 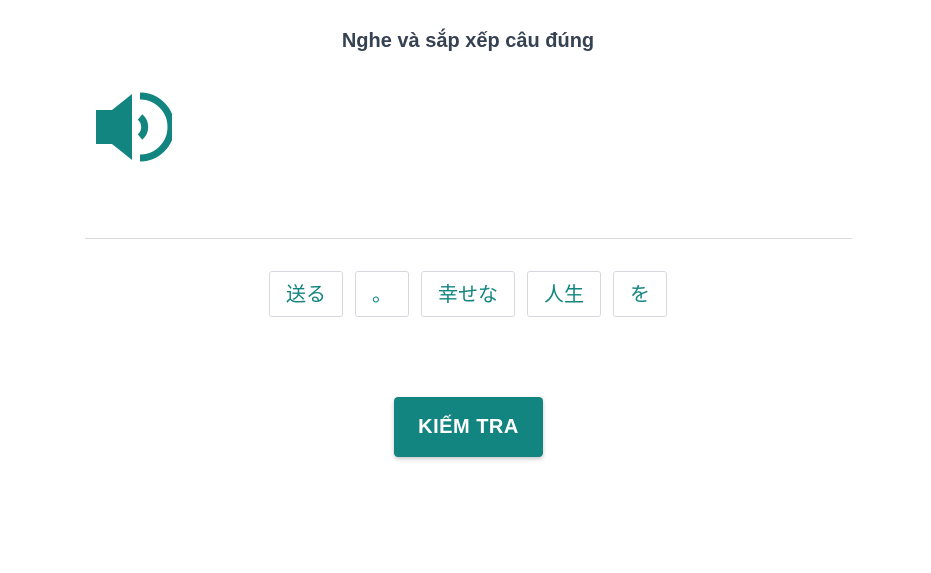 I want to click on speaker-volume-icon, so click(x=134, y=127).